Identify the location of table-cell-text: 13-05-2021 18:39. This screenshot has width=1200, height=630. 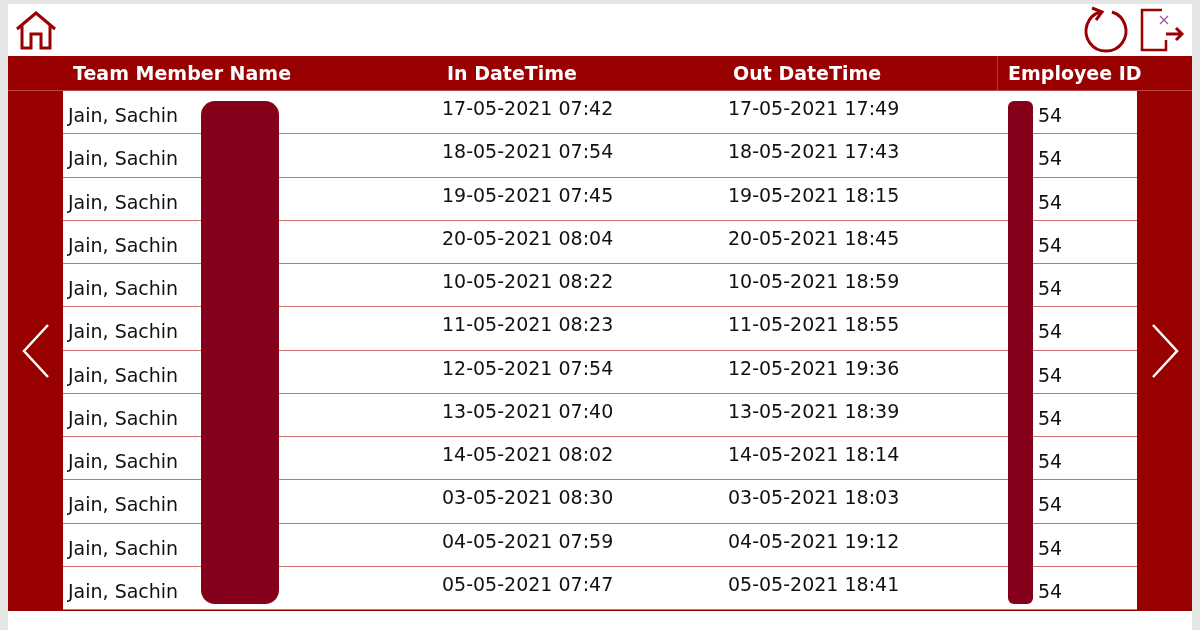
(814, 410).